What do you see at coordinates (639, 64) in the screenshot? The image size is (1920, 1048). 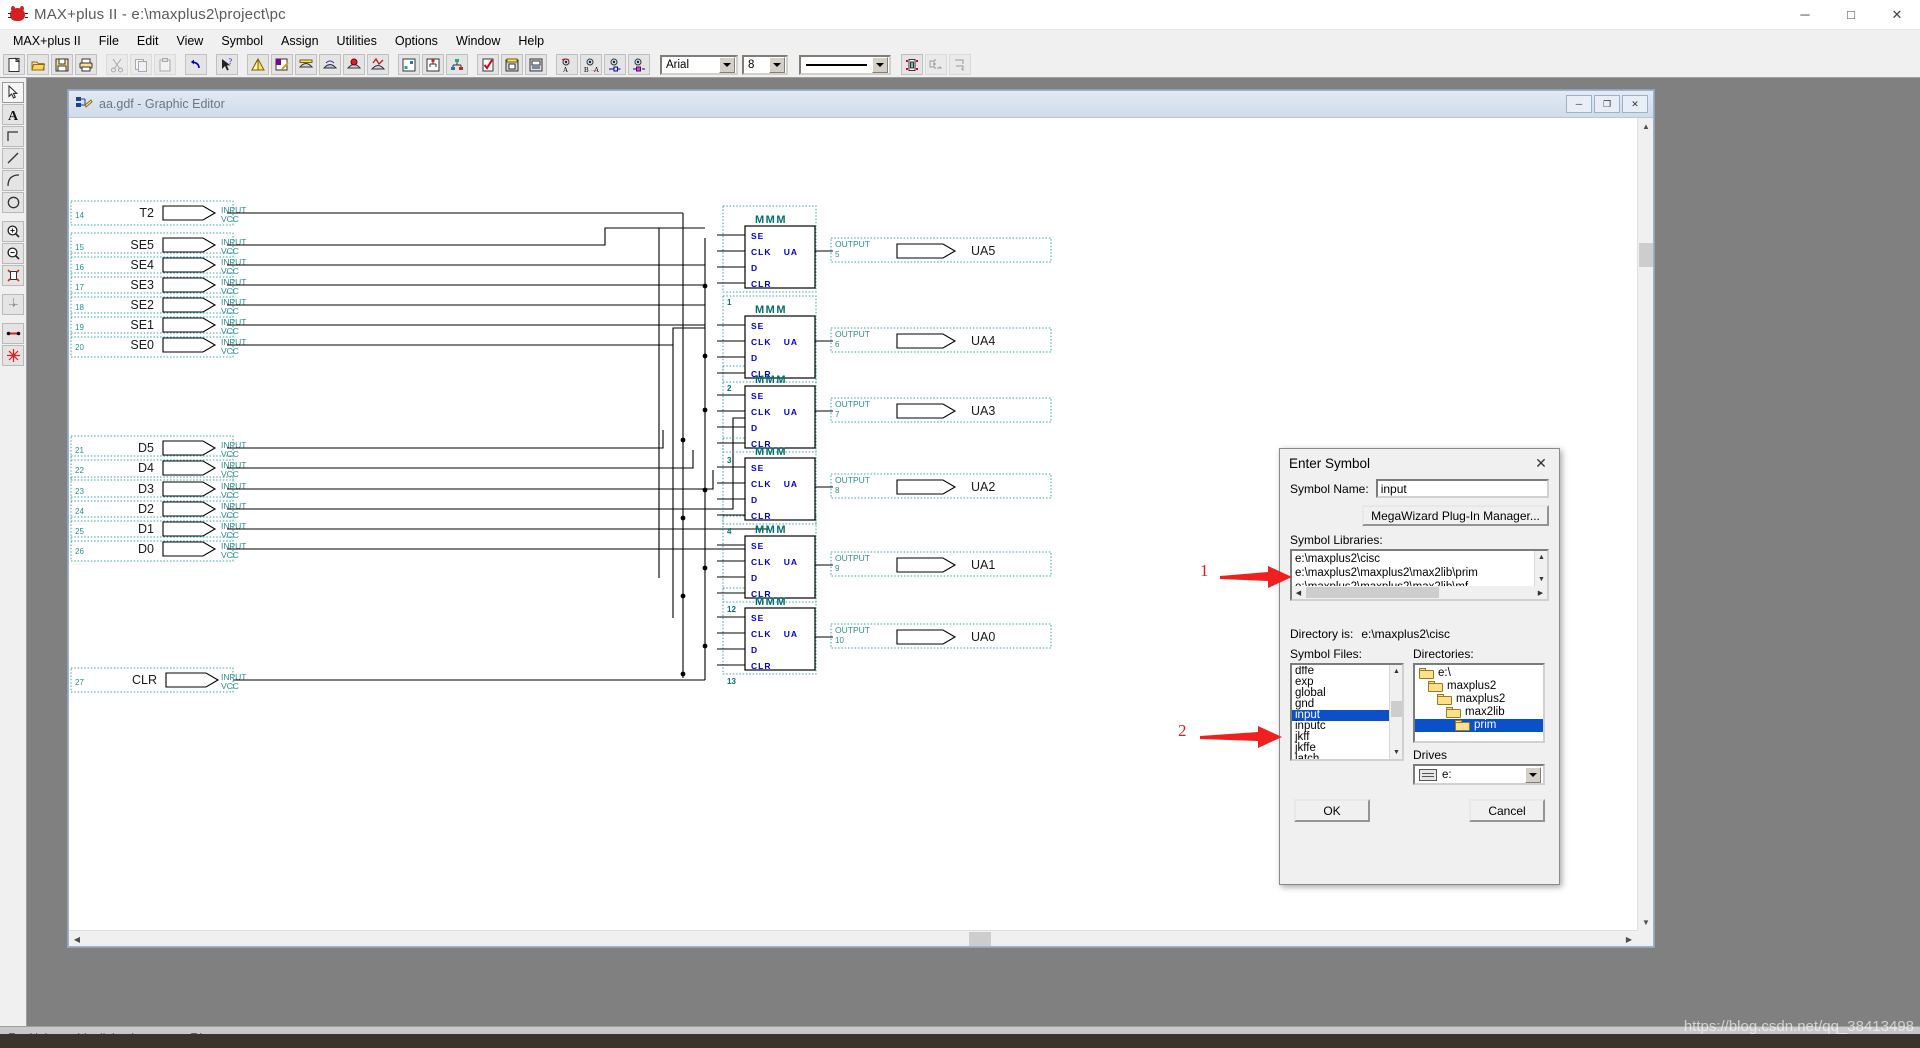 I see `node-pin-icon` at bounding box center [639, 64].